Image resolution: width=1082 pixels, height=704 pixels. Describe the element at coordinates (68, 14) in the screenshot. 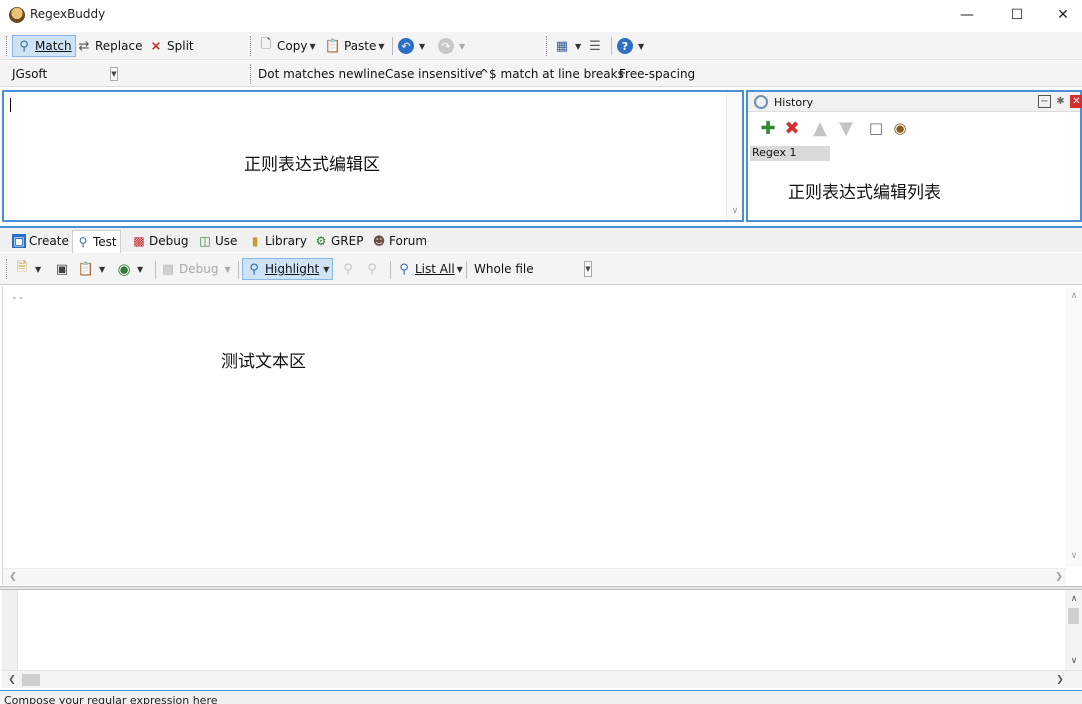

I see `window-title: RegexBuddy` at that location.